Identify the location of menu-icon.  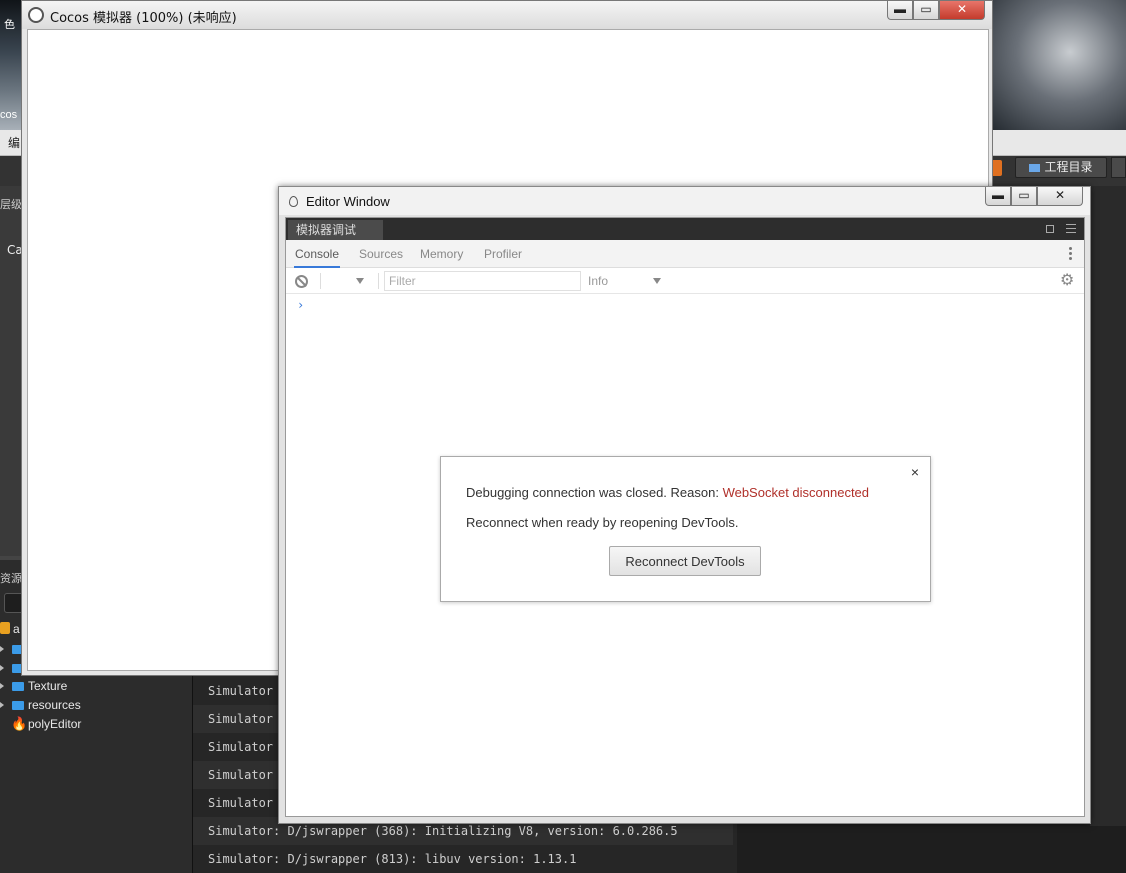
(1071, 228).